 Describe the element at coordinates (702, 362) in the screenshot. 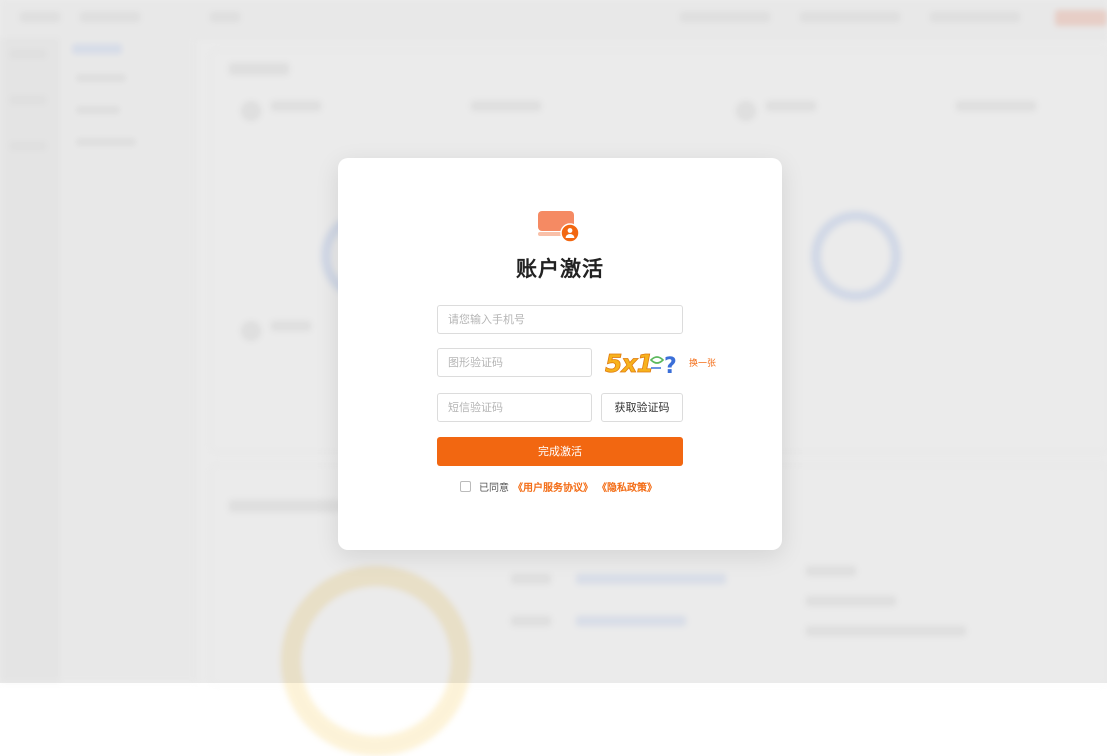

I see `refresh-captcha-link: 换一张` at that location.